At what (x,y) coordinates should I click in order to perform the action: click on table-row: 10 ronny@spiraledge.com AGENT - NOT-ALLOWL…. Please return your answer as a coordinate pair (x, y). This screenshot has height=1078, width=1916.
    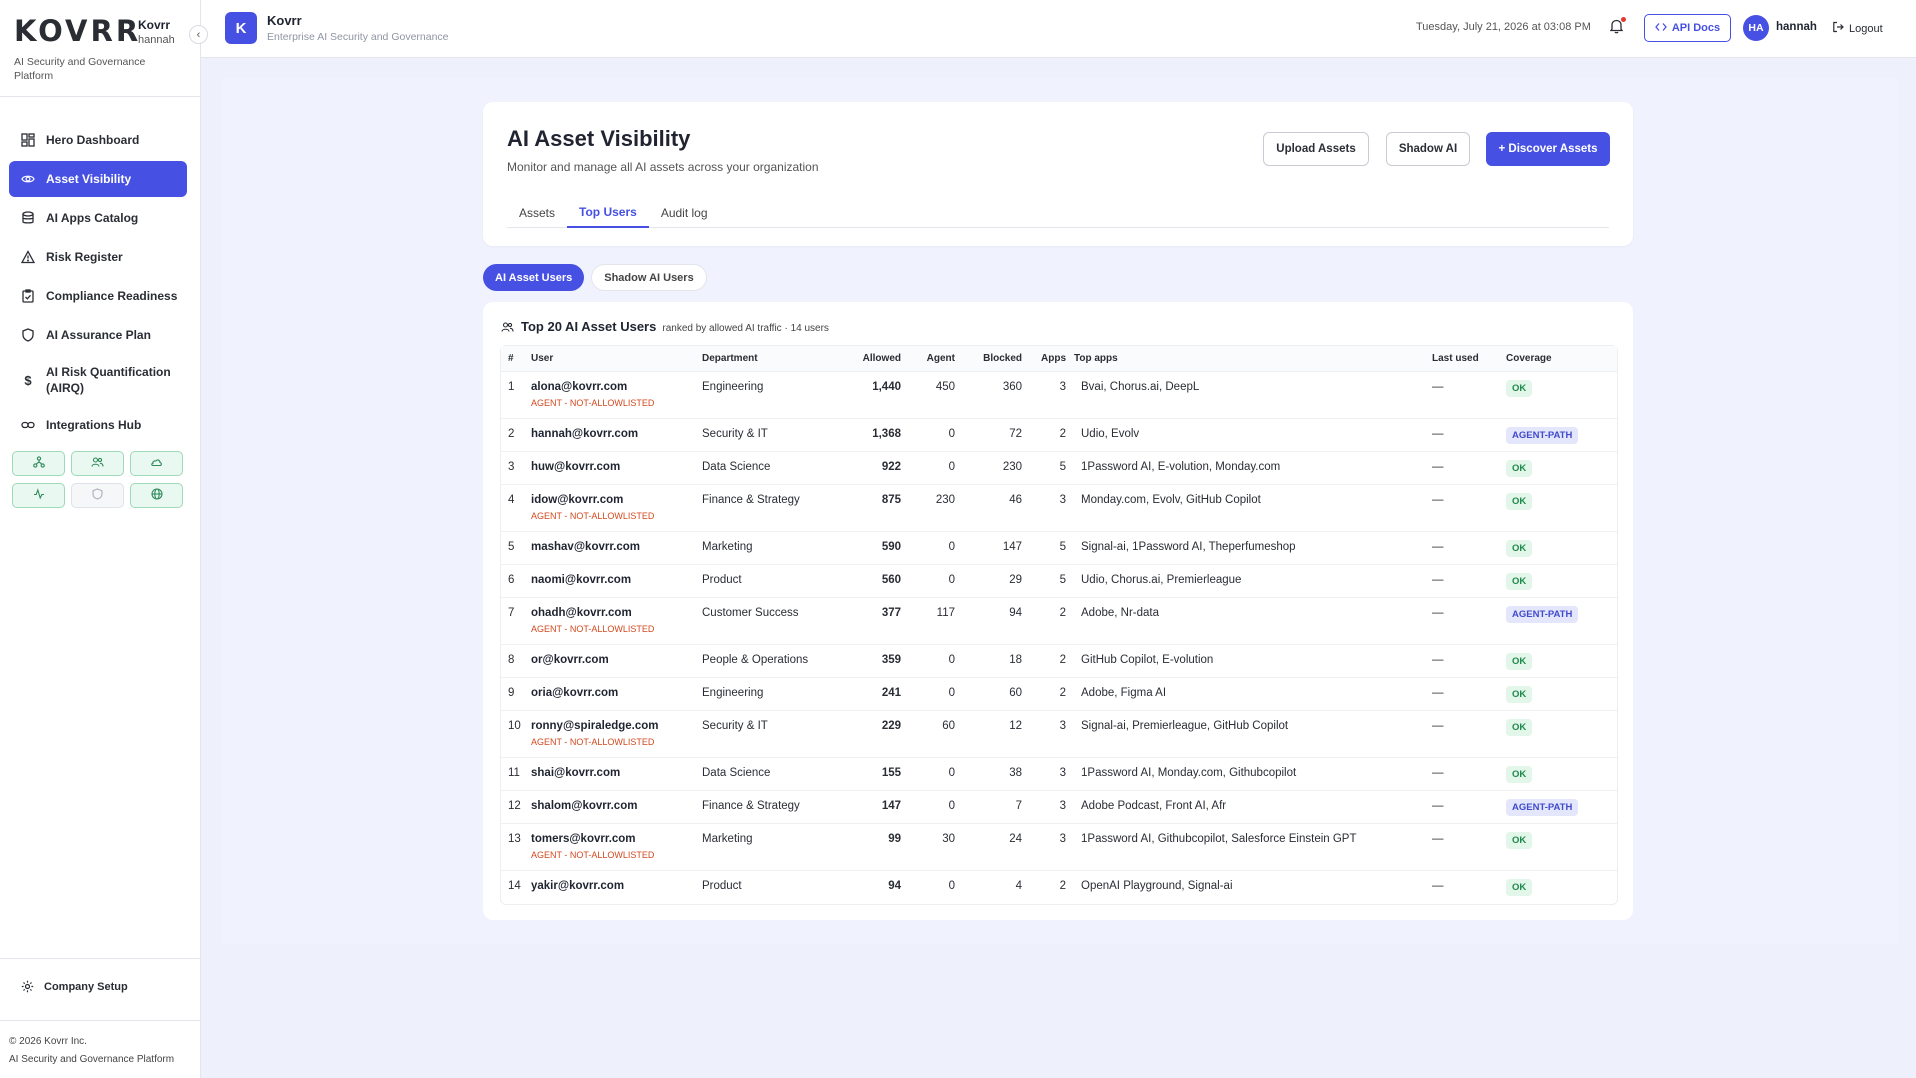
    Looking at the image, I should click on (1059, 734).